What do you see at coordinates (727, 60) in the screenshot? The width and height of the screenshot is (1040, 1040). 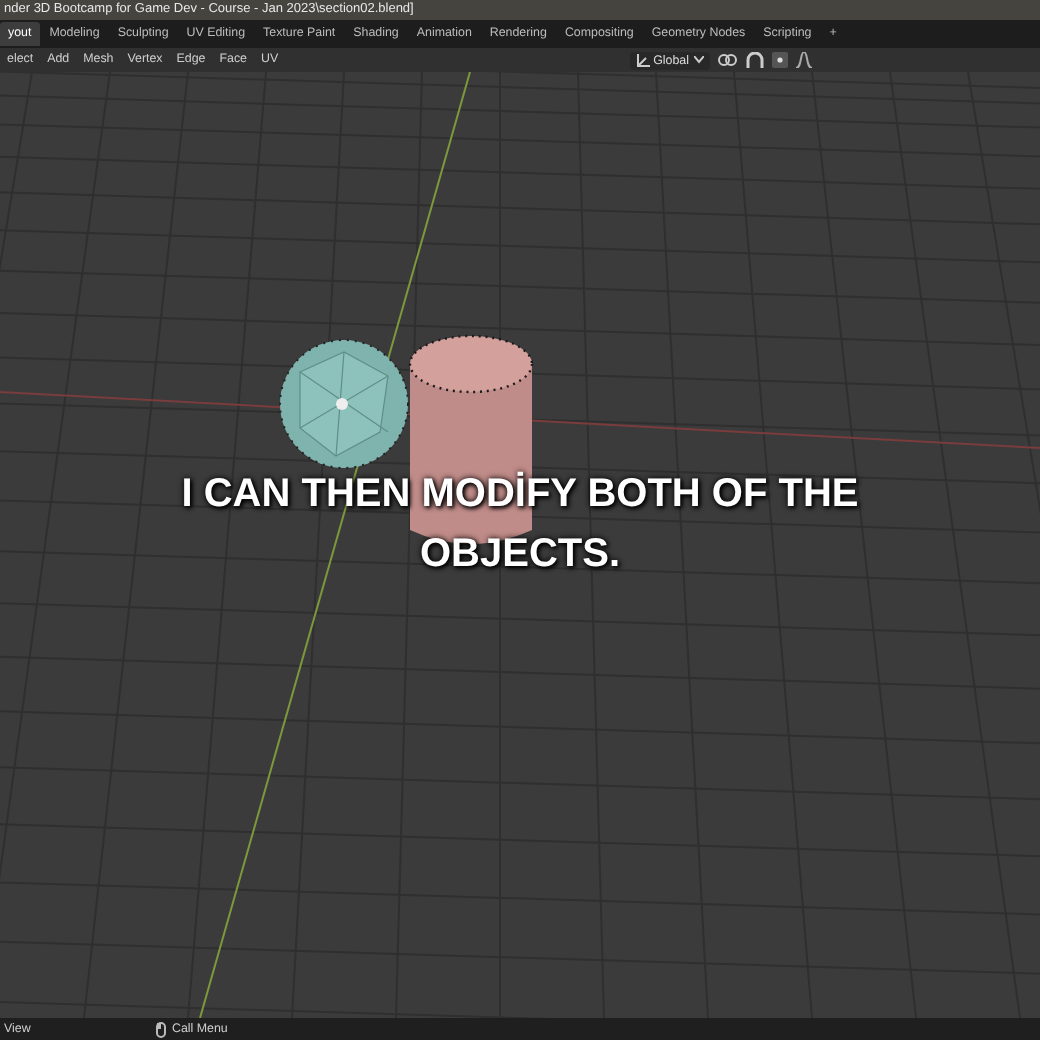 I see `link-icon` at bounding box center [727, 60].